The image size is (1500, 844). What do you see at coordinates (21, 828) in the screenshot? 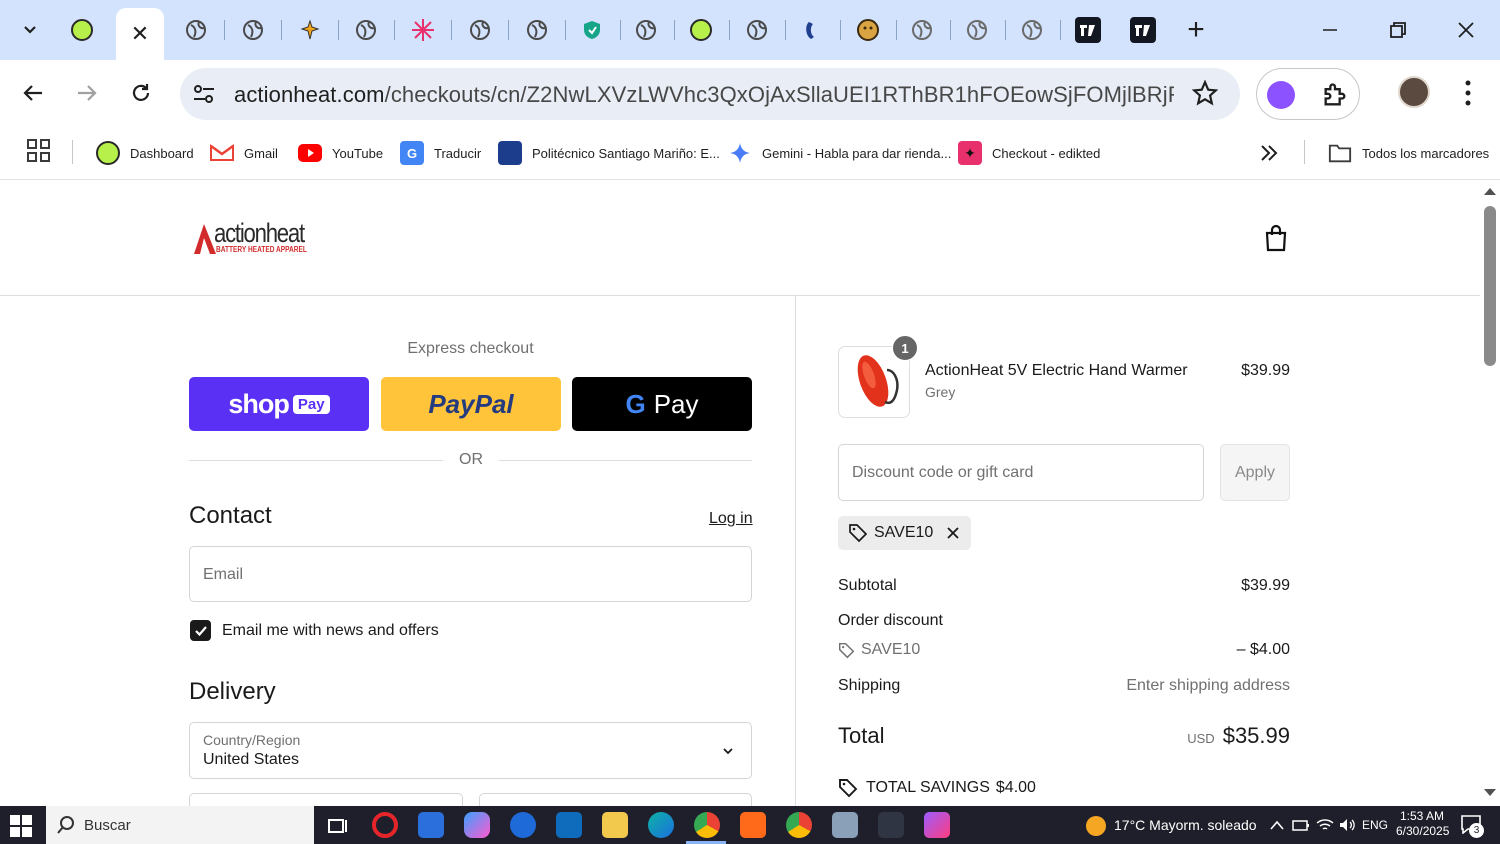
I see `start-button` at bounding box center [21, 828].